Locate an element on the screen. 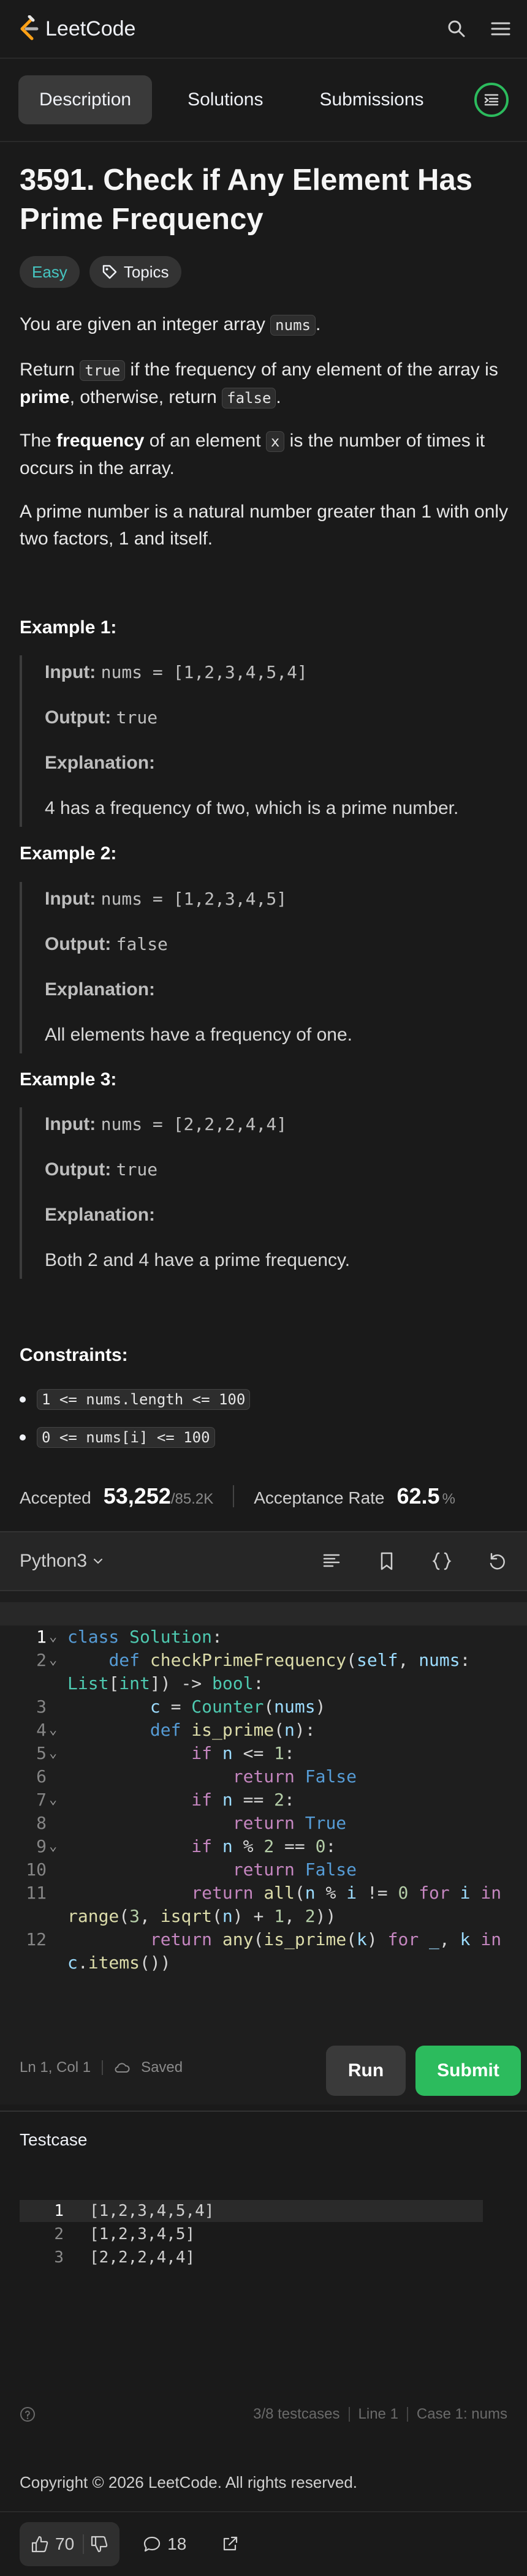  problem-tabs: Description Solutions Submissions is located at coordinates (263, 100).